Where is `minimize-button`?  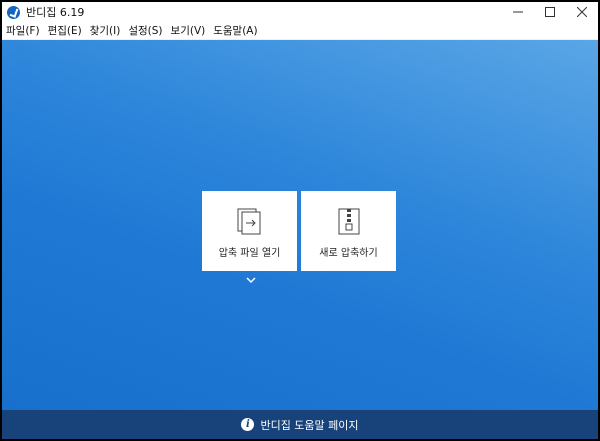
minimize-button is located at coordinates (518, 12).